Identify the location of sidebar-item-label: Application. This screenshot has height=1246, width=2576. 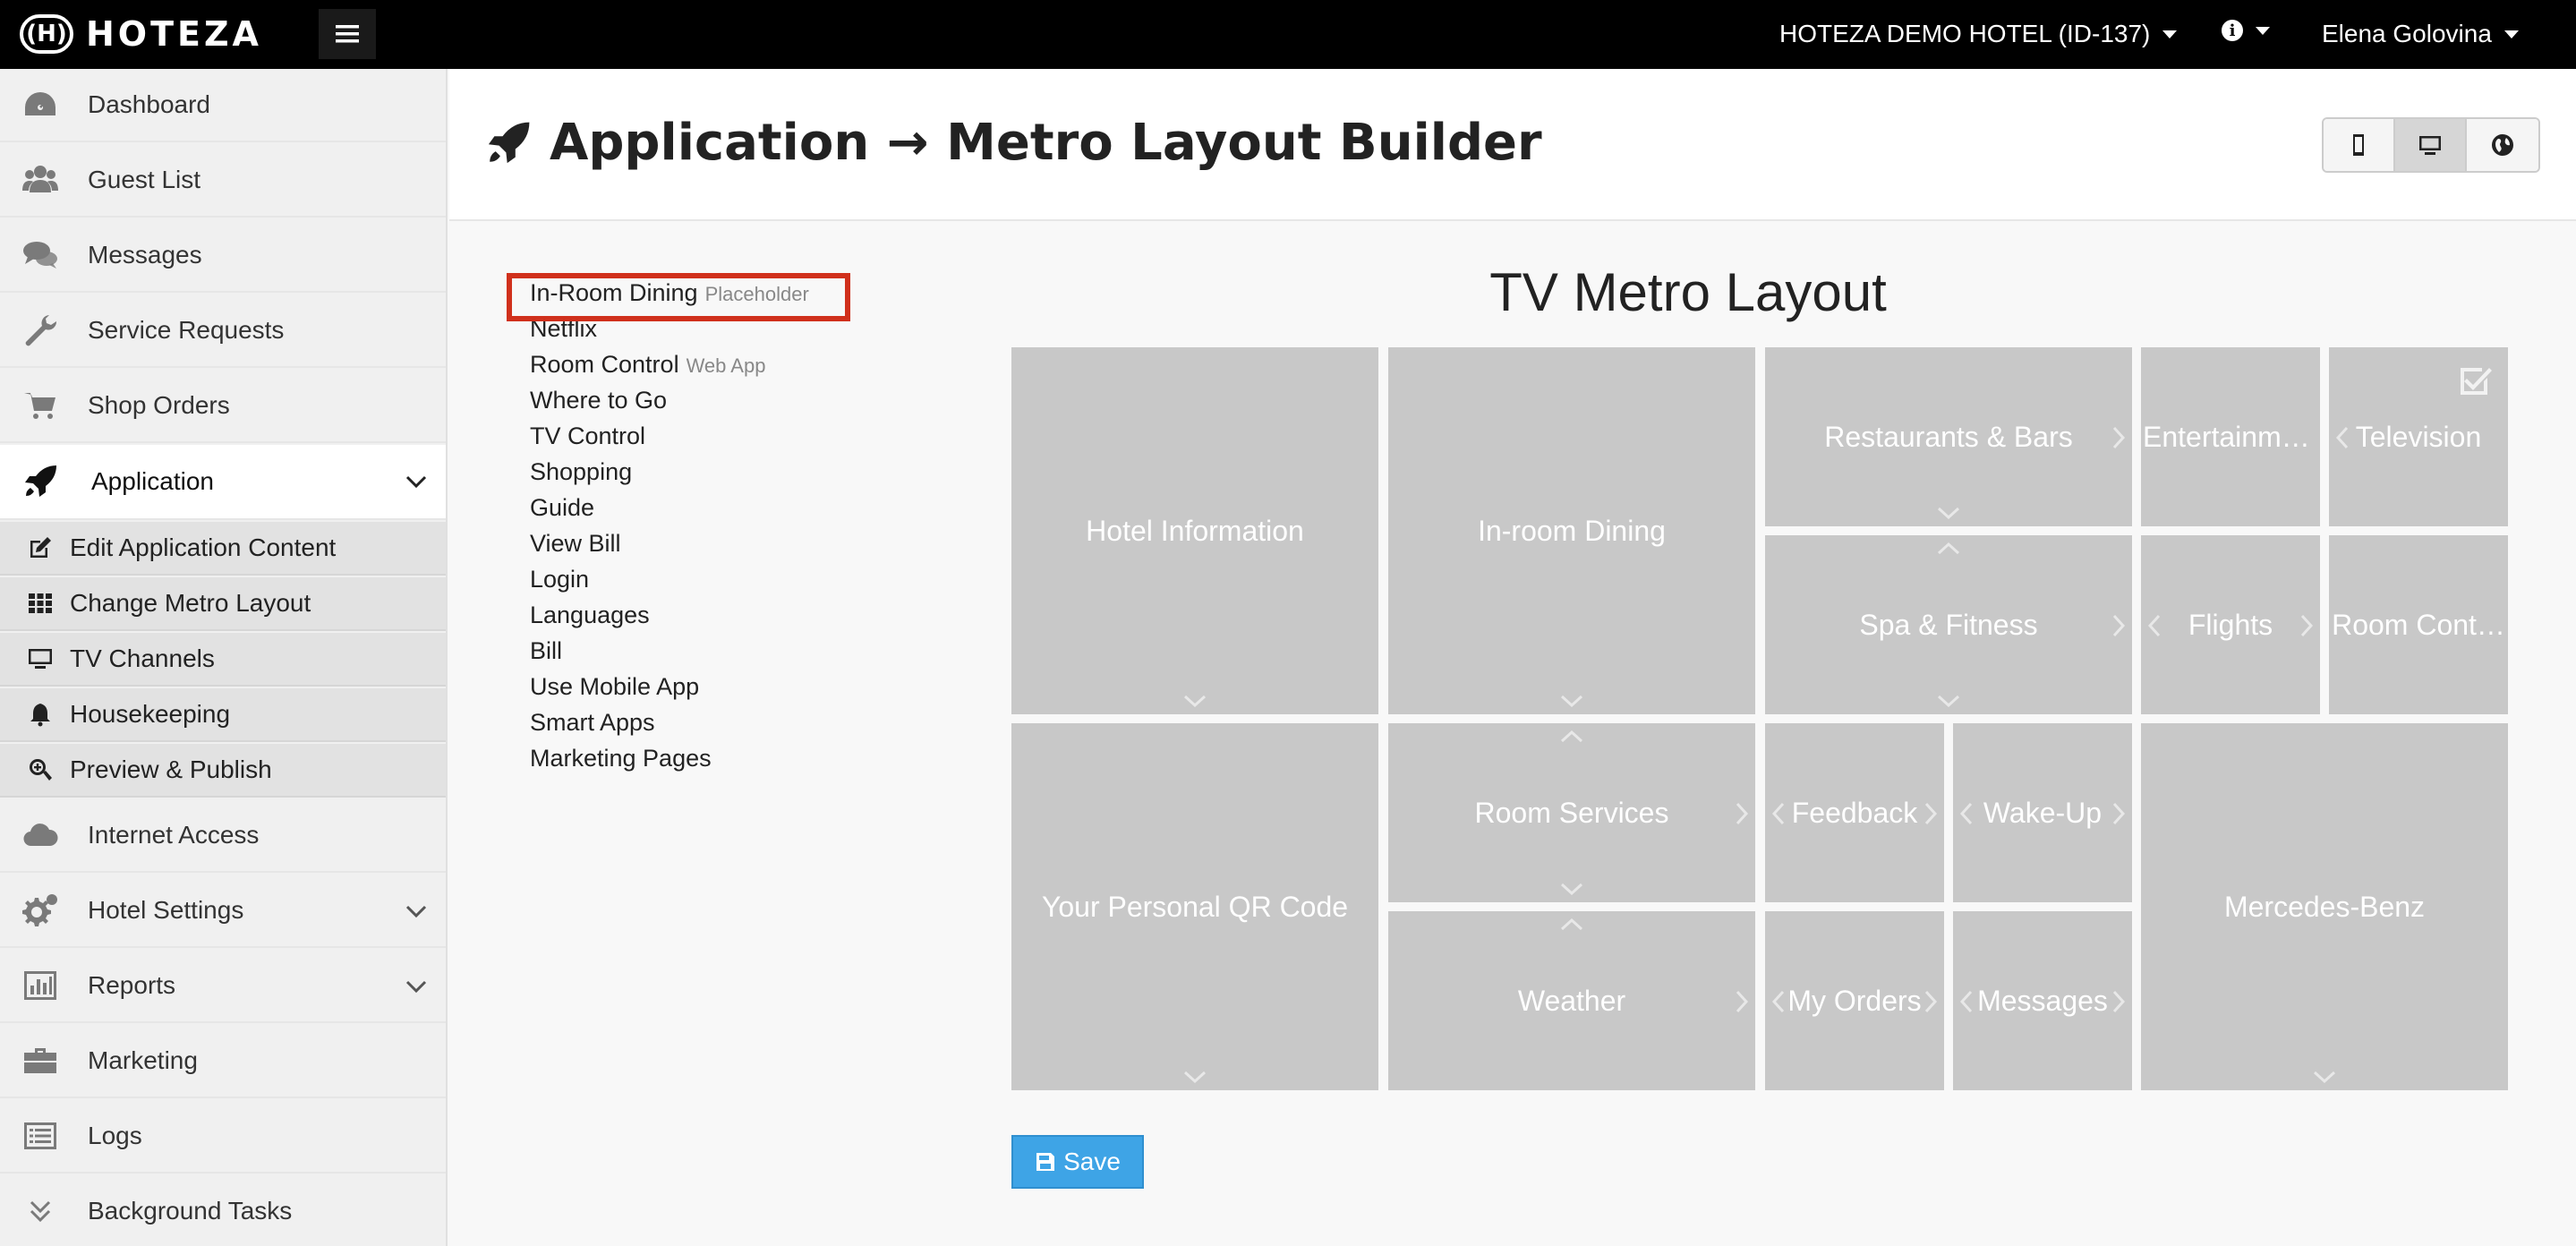
(152, 481).